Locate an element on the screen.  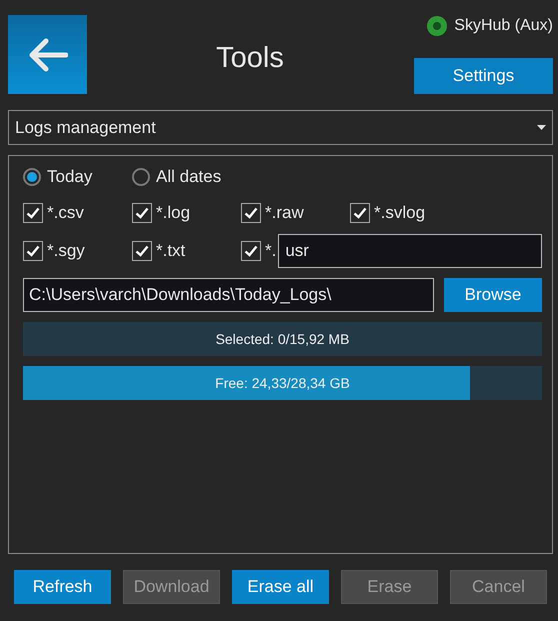
extension-checkbox: *.svlog is located at coordinates (446, 213).